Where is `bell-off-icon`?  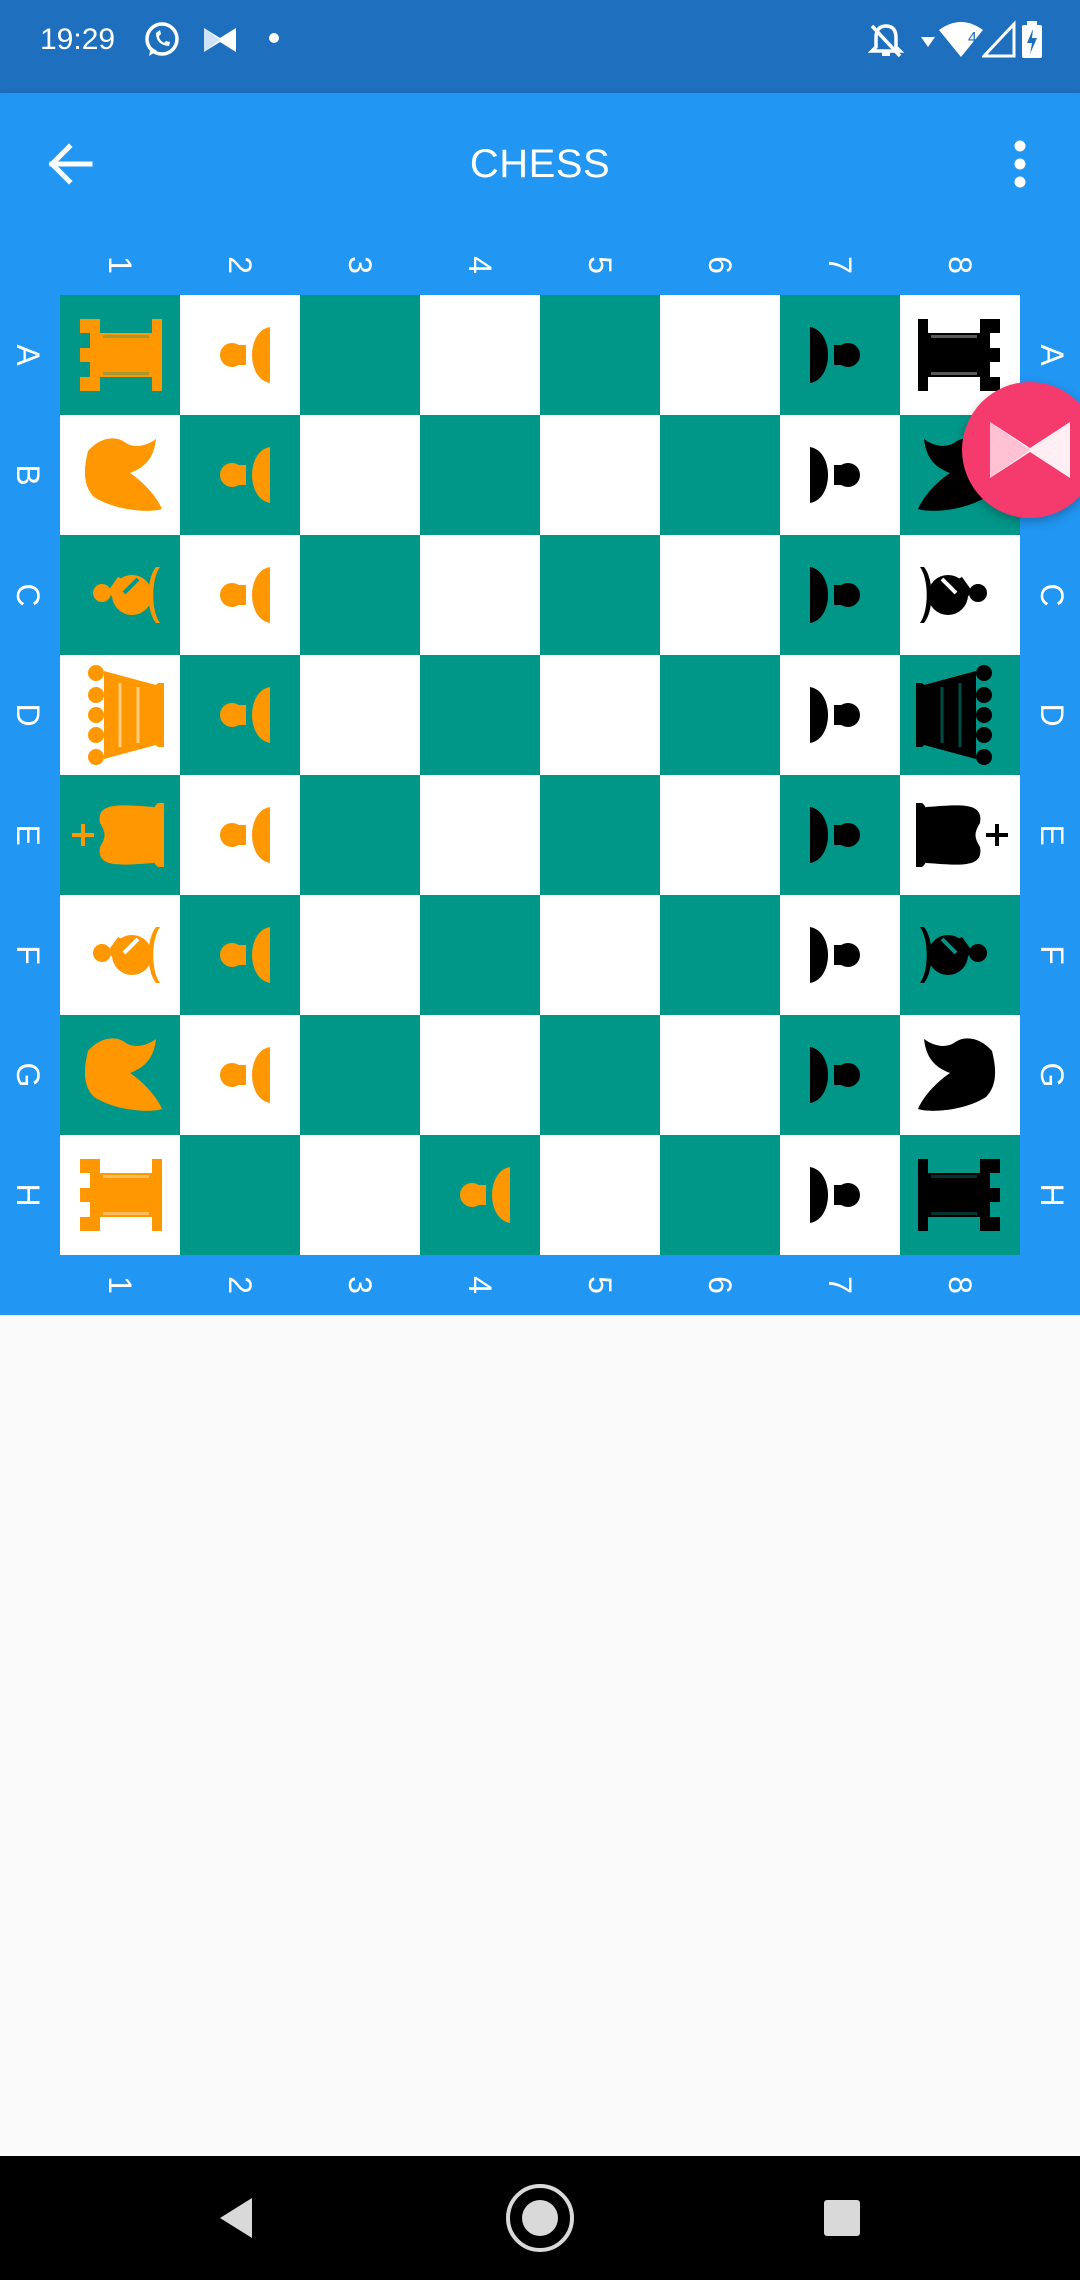 bell-off-icon is located at coordinates (886, 41).